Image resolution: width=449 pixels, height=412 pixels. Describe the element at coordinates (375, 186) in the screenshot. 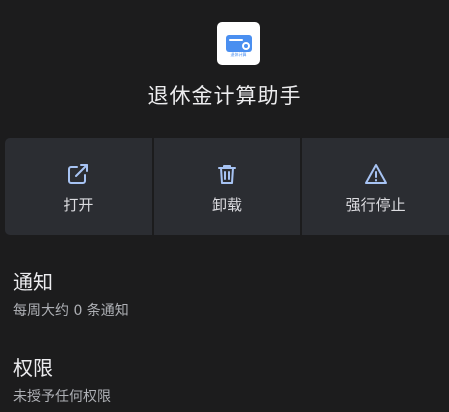

I see `force-stop-button: 强行停止` at that location.